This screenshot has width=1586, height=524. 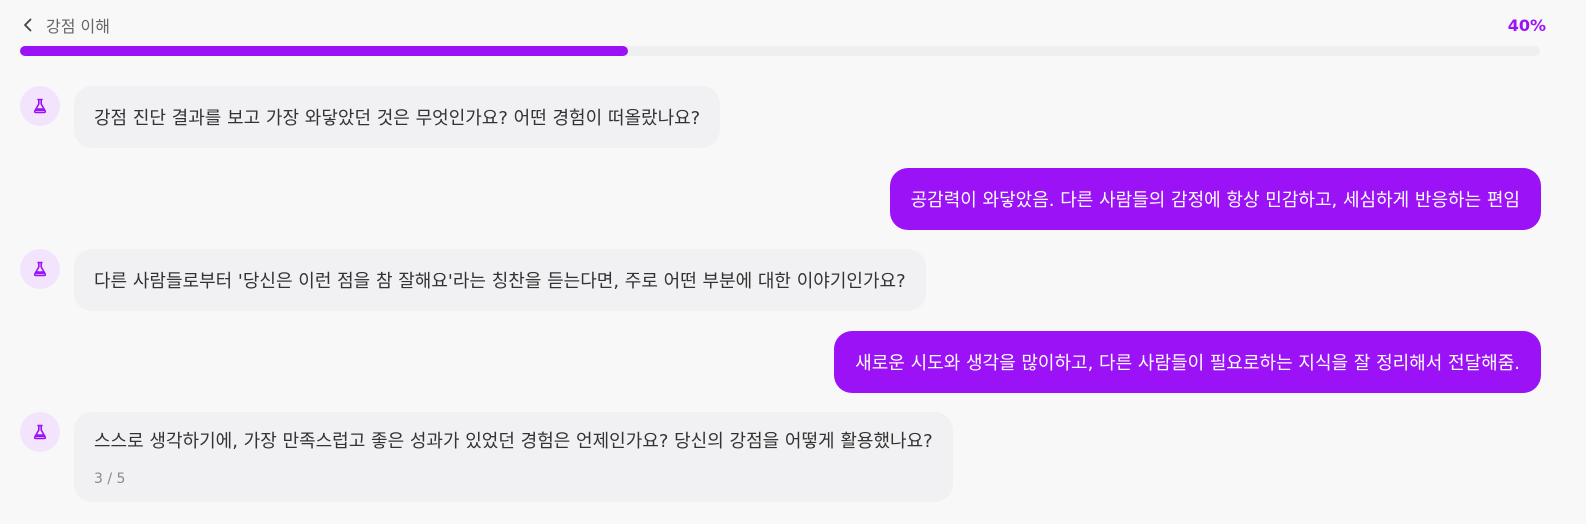 I want to click on chevron-left-icon, so click(x=28, y=25).